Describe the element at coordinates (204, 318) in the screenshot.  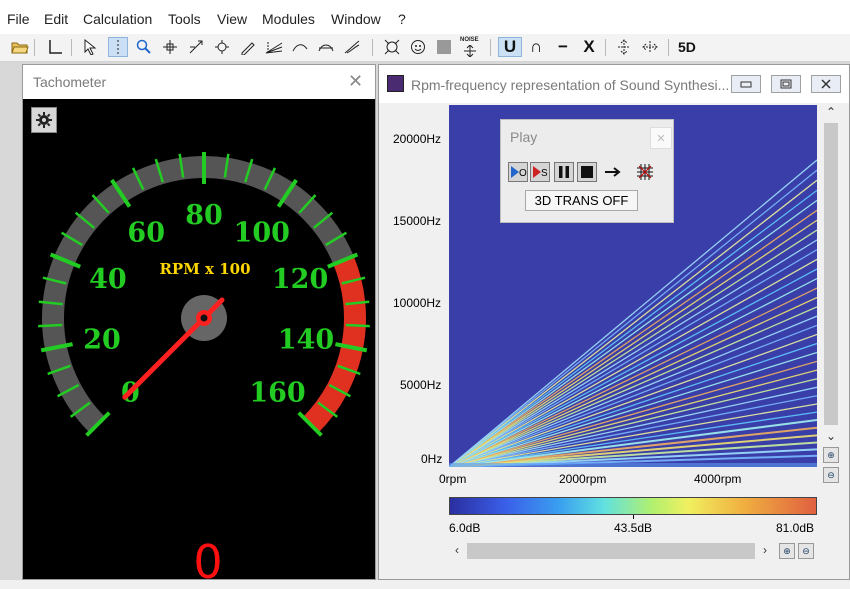
I see `needle-pin` at that location.